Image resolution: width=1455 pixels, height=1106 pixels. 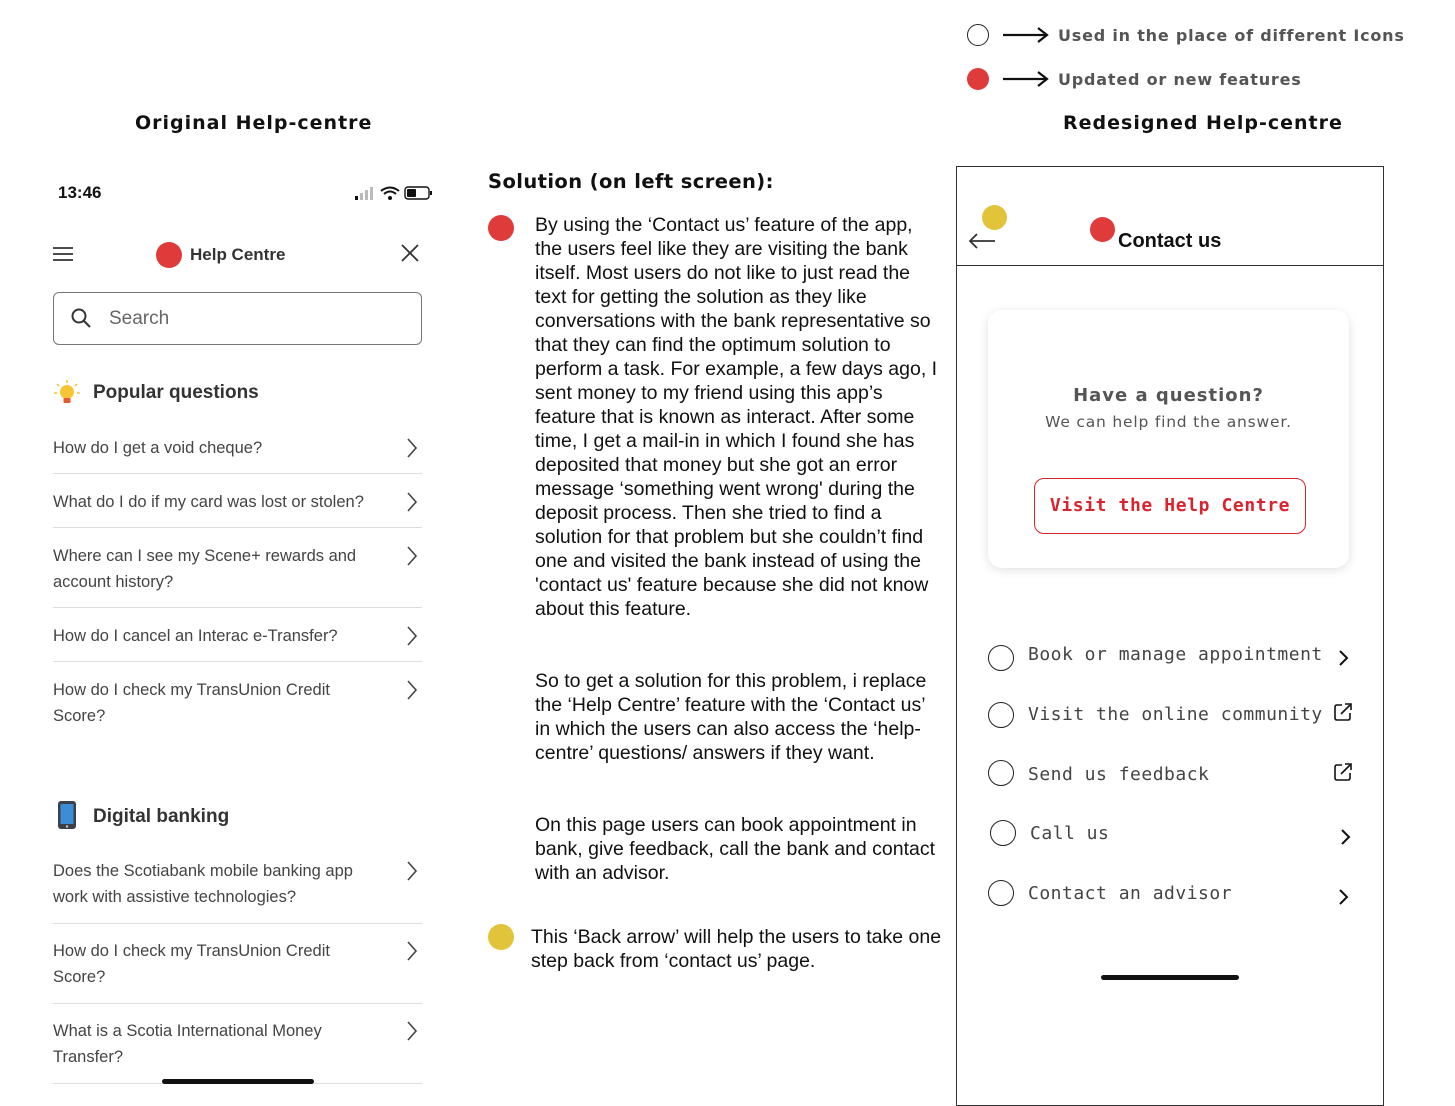 I want to click on legend-red-text: Updated or new features, so click(x=1180, y=79).